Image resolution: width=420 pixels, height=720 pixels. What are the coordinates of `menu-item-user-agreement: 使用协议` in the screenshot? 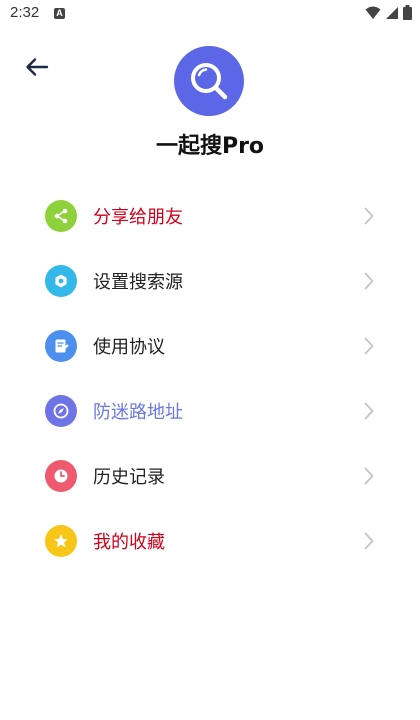 It's located at (210, 345).